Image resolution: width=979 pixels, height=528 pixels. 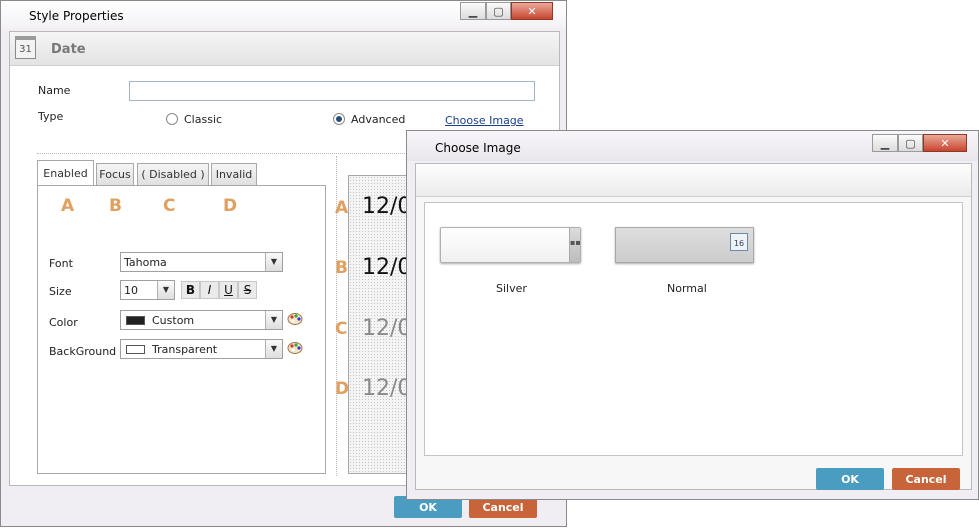 I want to click on dialog-cancel-button: Cancel, so click(x=926, y=479).